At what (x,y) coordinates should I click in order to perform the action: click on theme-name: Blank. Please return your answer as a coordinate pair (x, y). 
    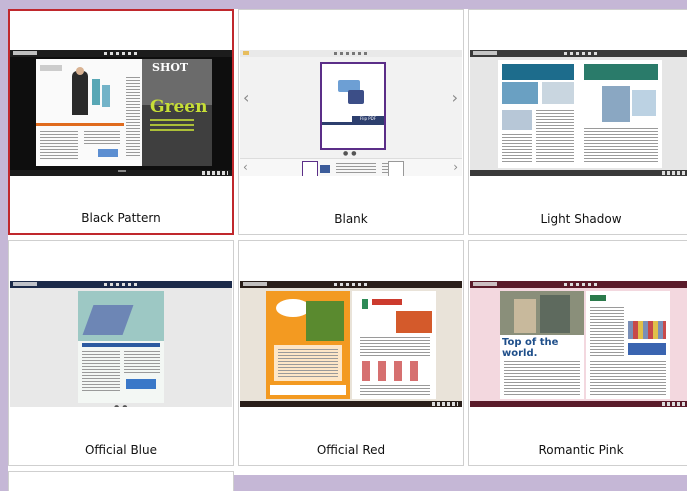
    Looking at the image, I should click on (351, 219).